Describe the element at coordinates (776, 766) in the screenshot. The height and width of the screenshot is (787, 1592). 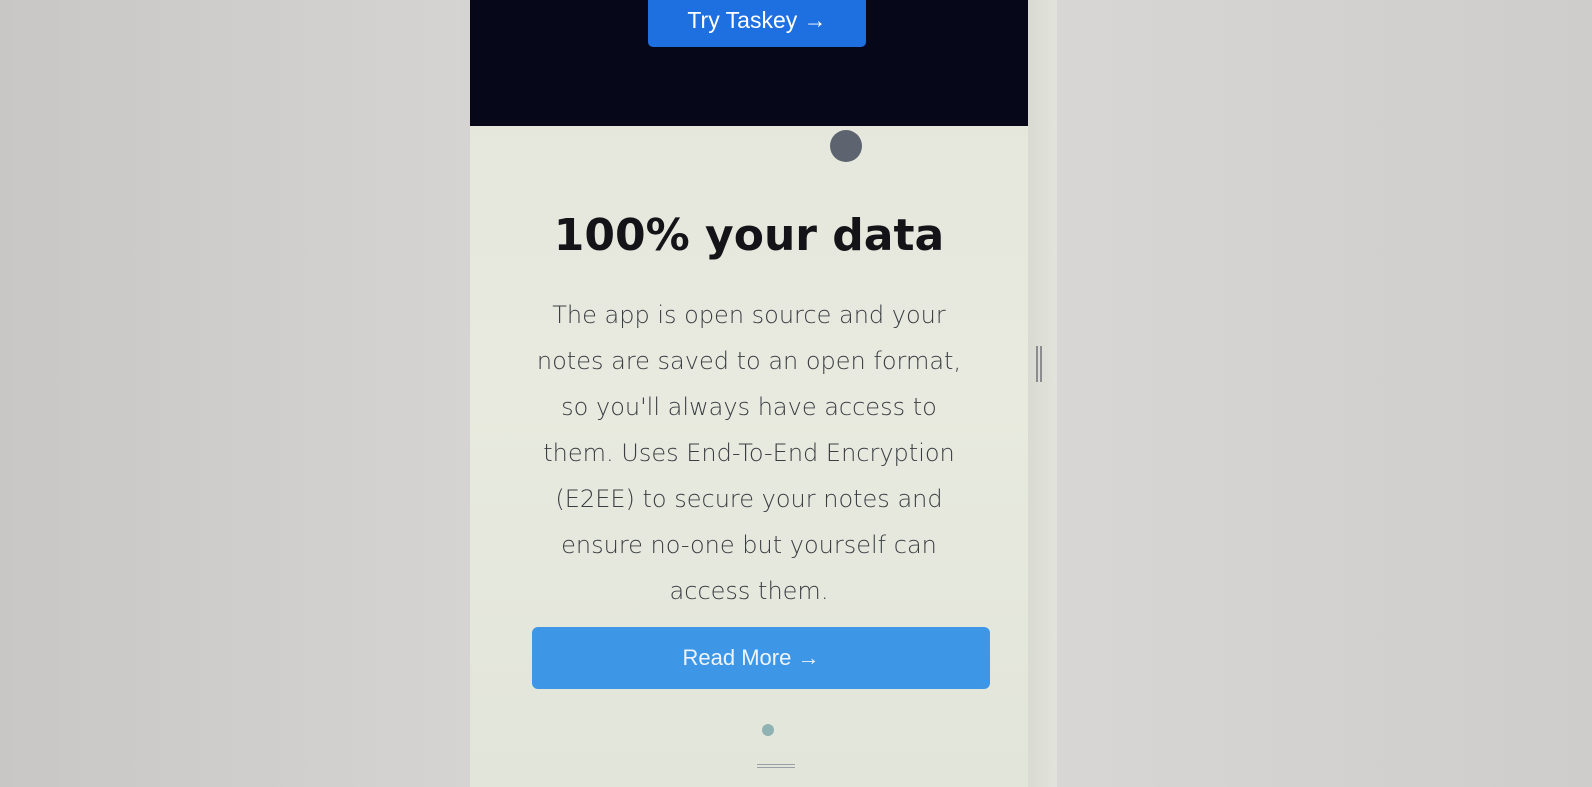
I see `drag-handle-icon` at that location.